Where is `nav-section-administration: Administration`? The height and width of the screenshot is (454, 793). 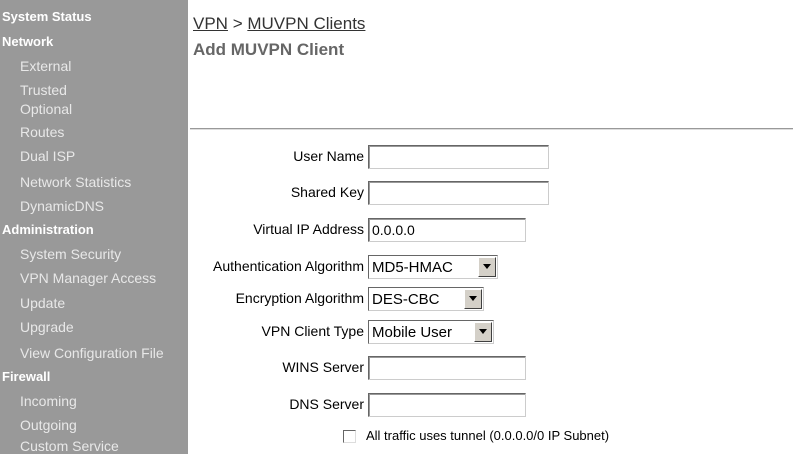 nav-section-administration: Administration is located at coordinates (48, 229).